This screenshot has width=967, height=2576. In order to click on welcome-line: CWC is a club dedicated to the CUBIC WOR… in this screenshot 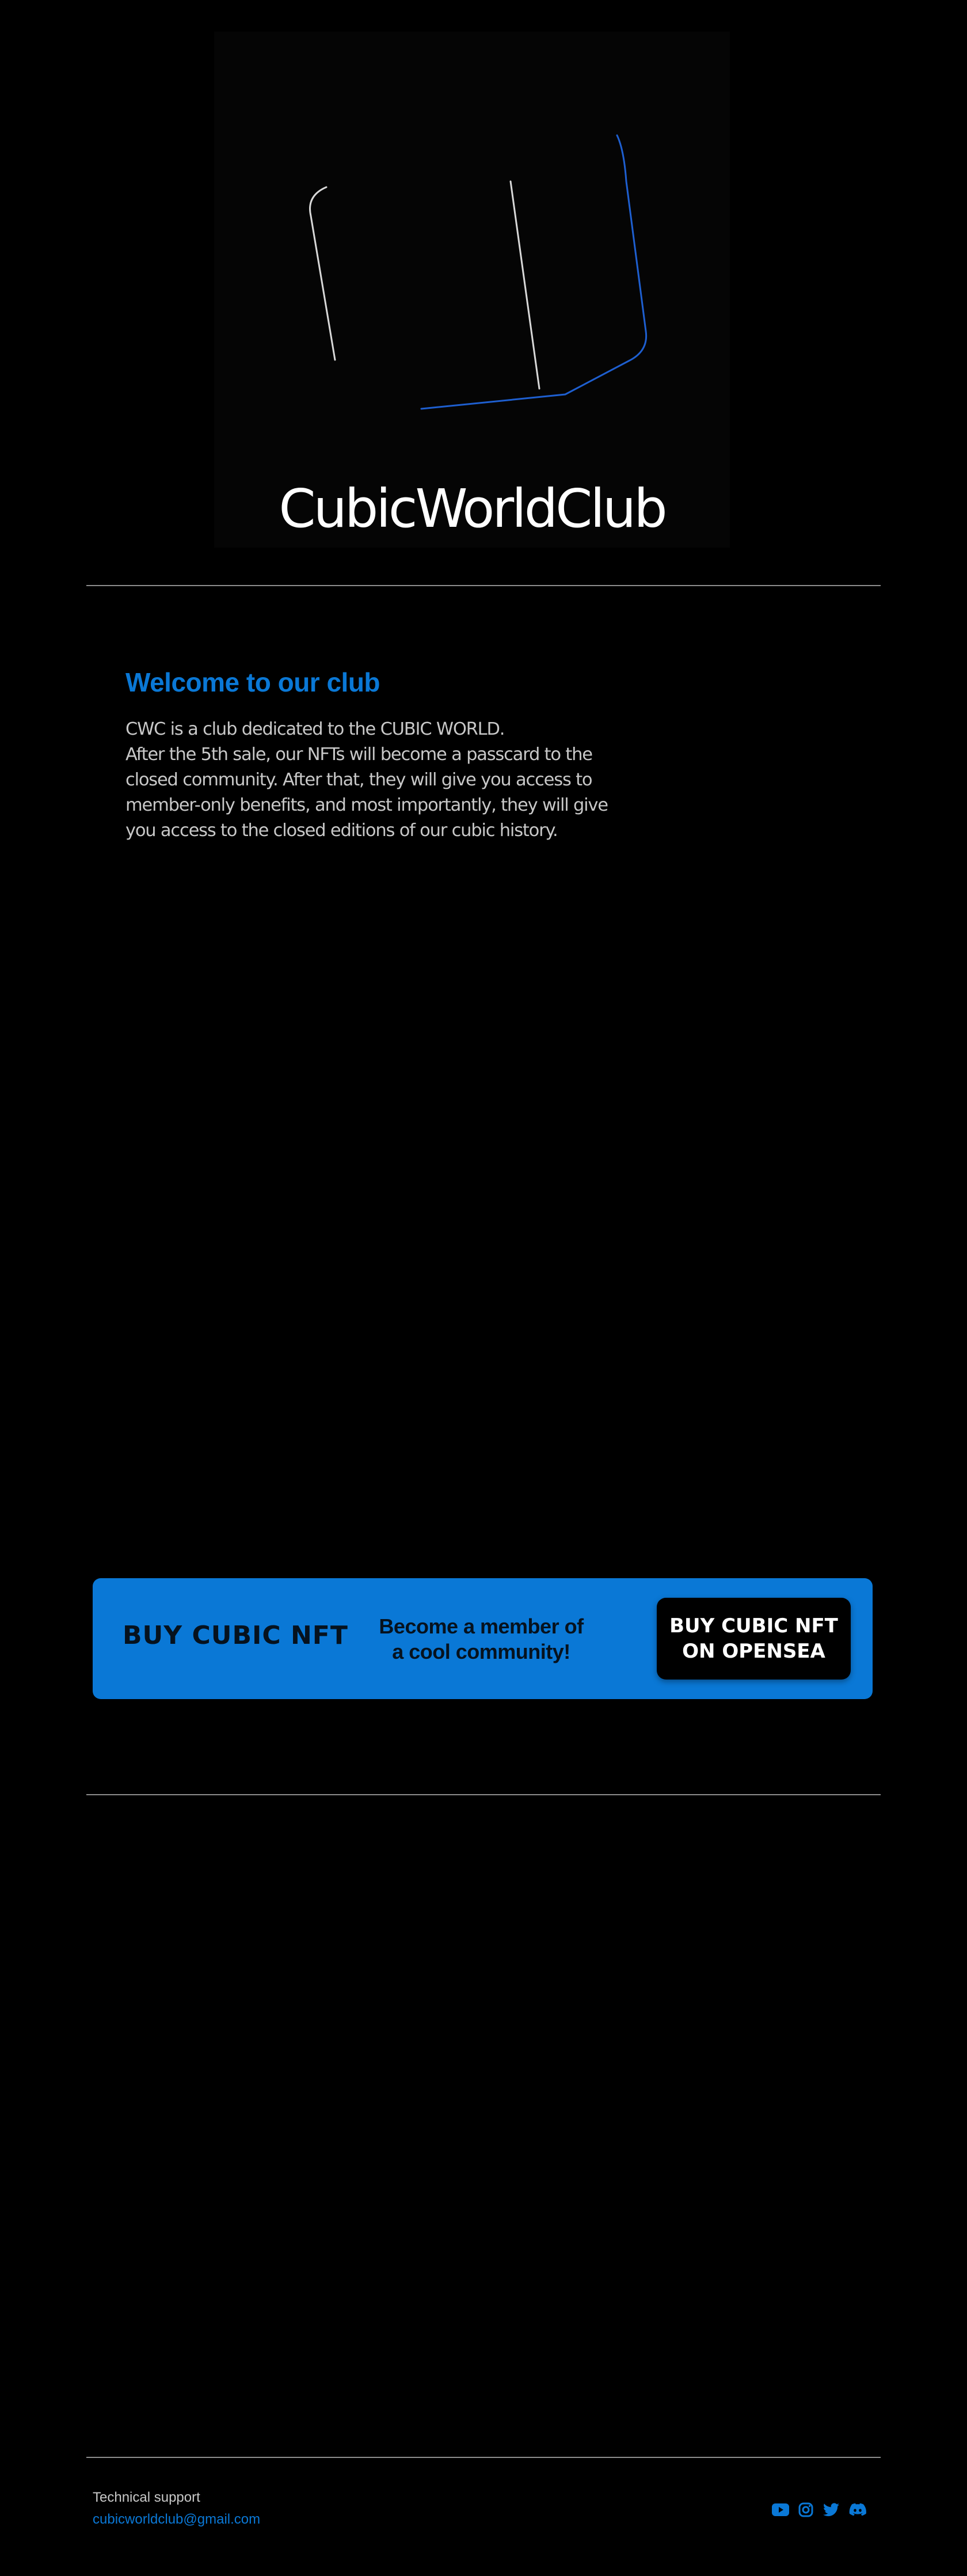, I will do `click(315, 729)`.